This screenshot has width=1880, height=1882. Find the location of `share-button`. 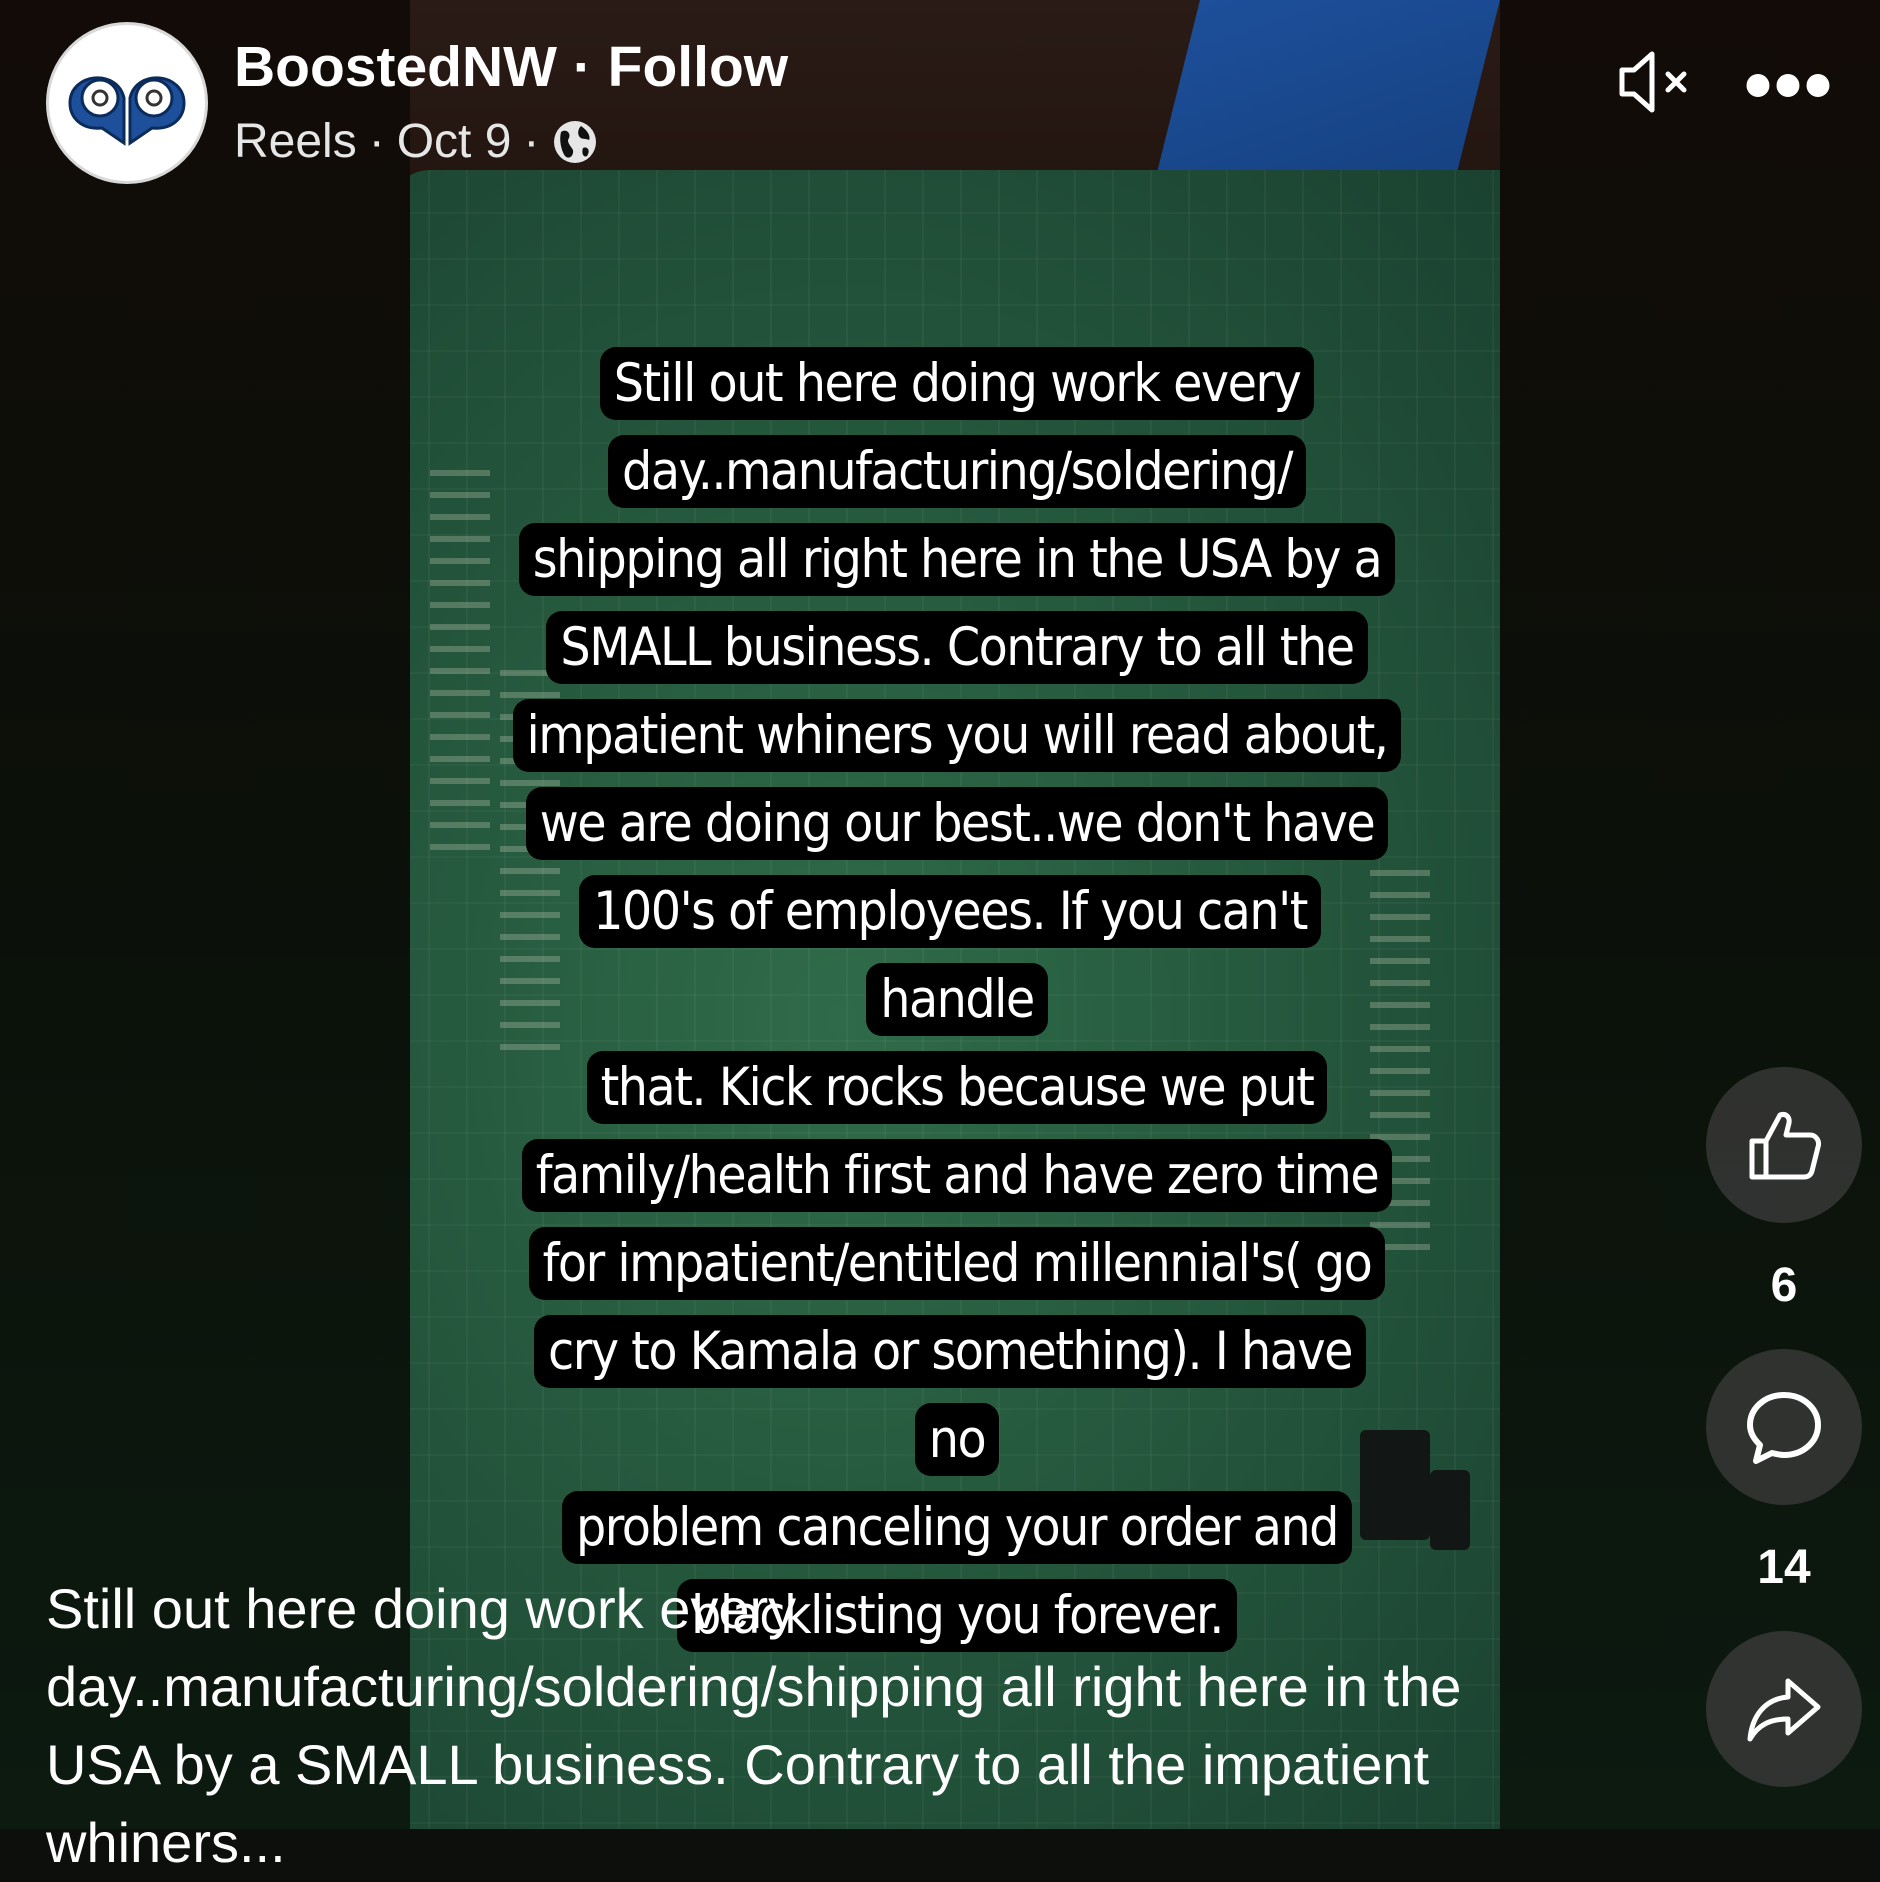

share-button is located at coordinates (1784, 1709).